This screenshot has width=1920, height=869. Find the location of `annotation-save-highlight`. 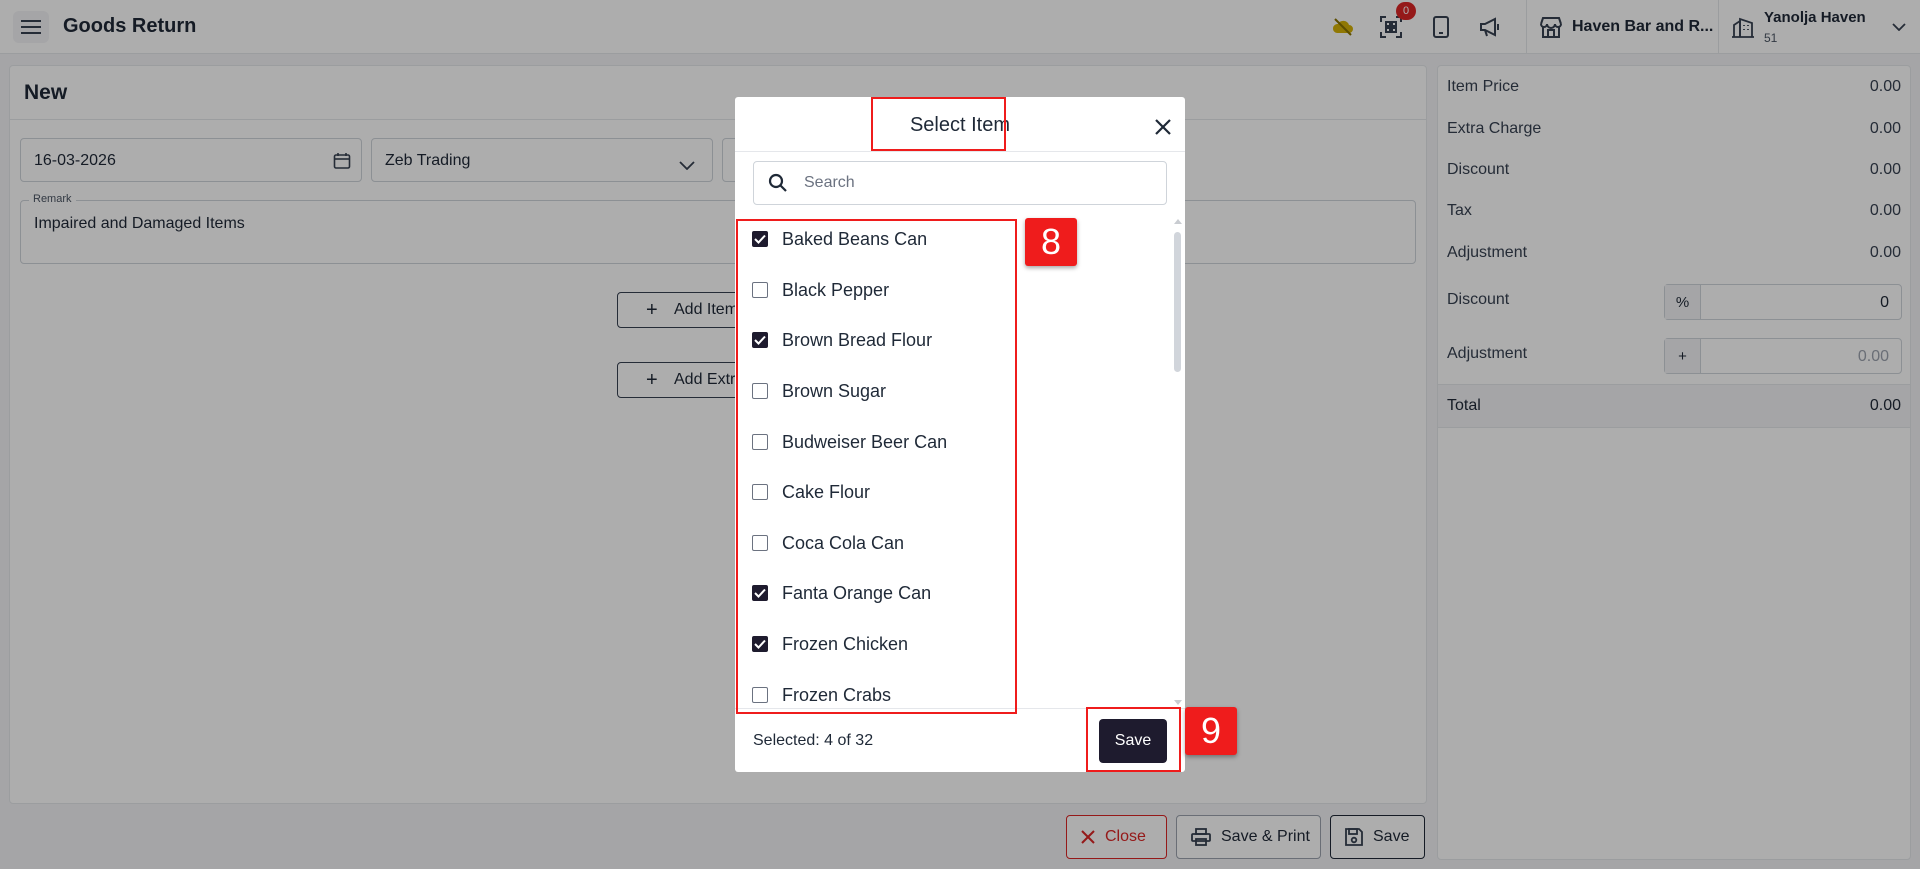

annotation-save-highlight is located at coordinates (1133, 739).